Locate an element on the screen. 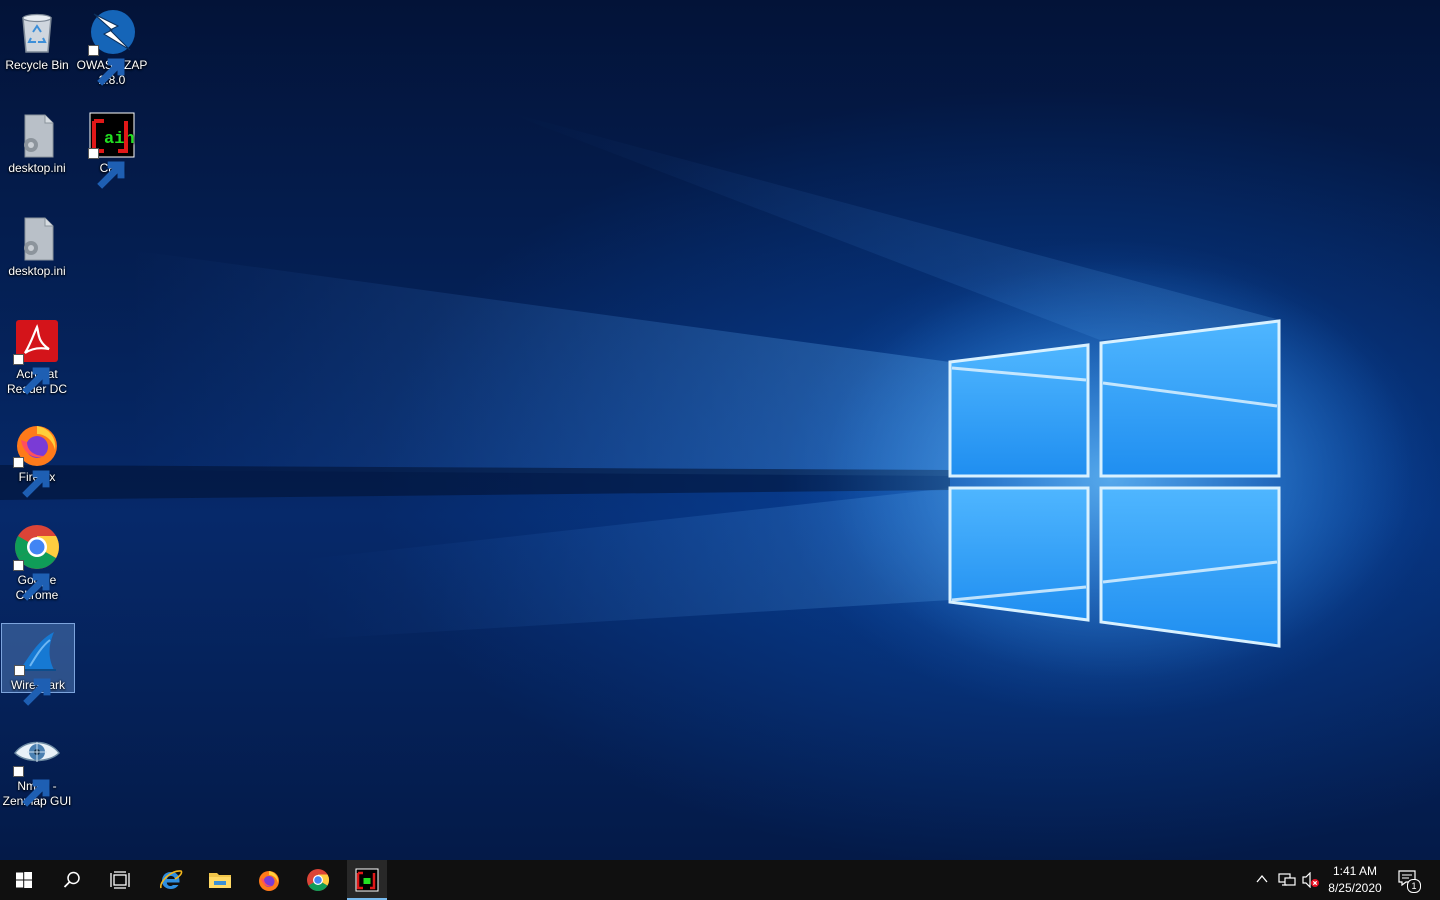 The height and width of the screenshot is (900, 1440). zenmap-icon is located at coordinates (37, 768).